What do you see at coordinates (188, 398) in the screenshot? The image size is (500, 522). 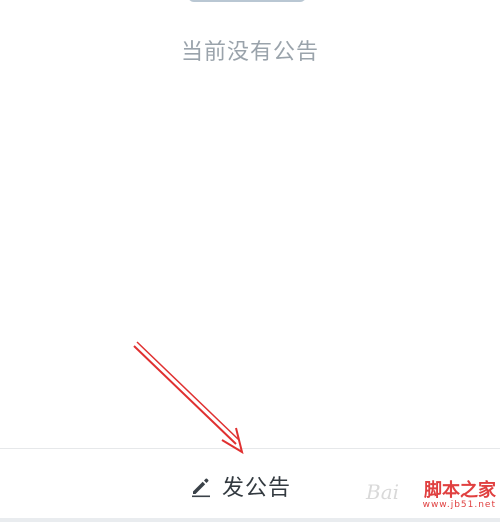 I see `red-annotation-arrow` at bounding box center [188, 398].